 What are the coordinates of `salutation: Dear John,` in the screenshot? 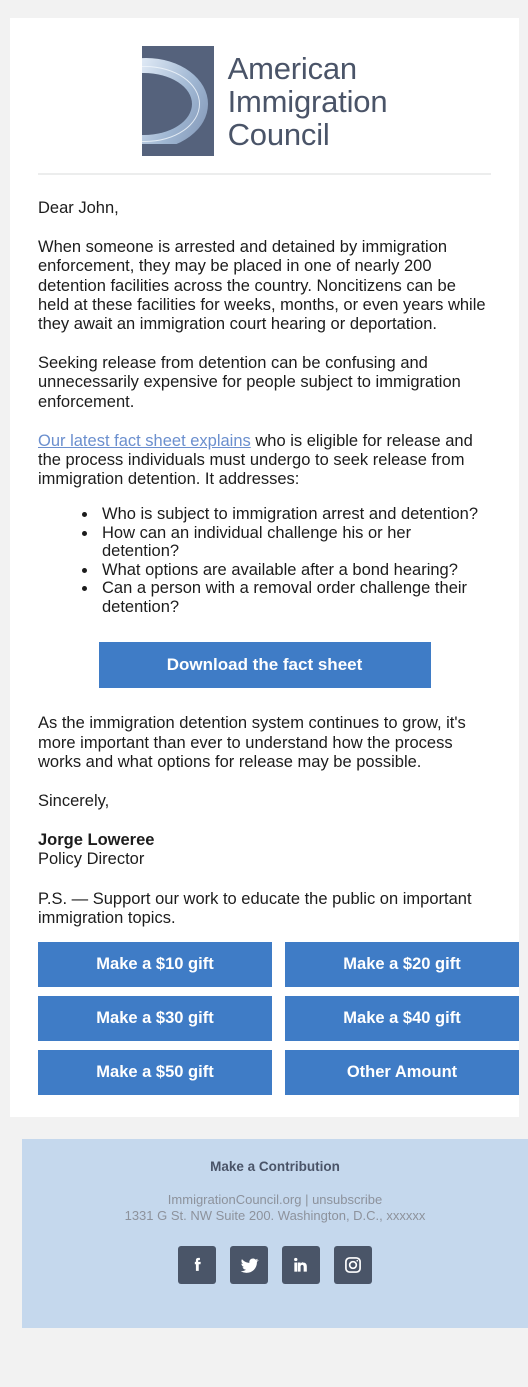 It's located at (78, 208).